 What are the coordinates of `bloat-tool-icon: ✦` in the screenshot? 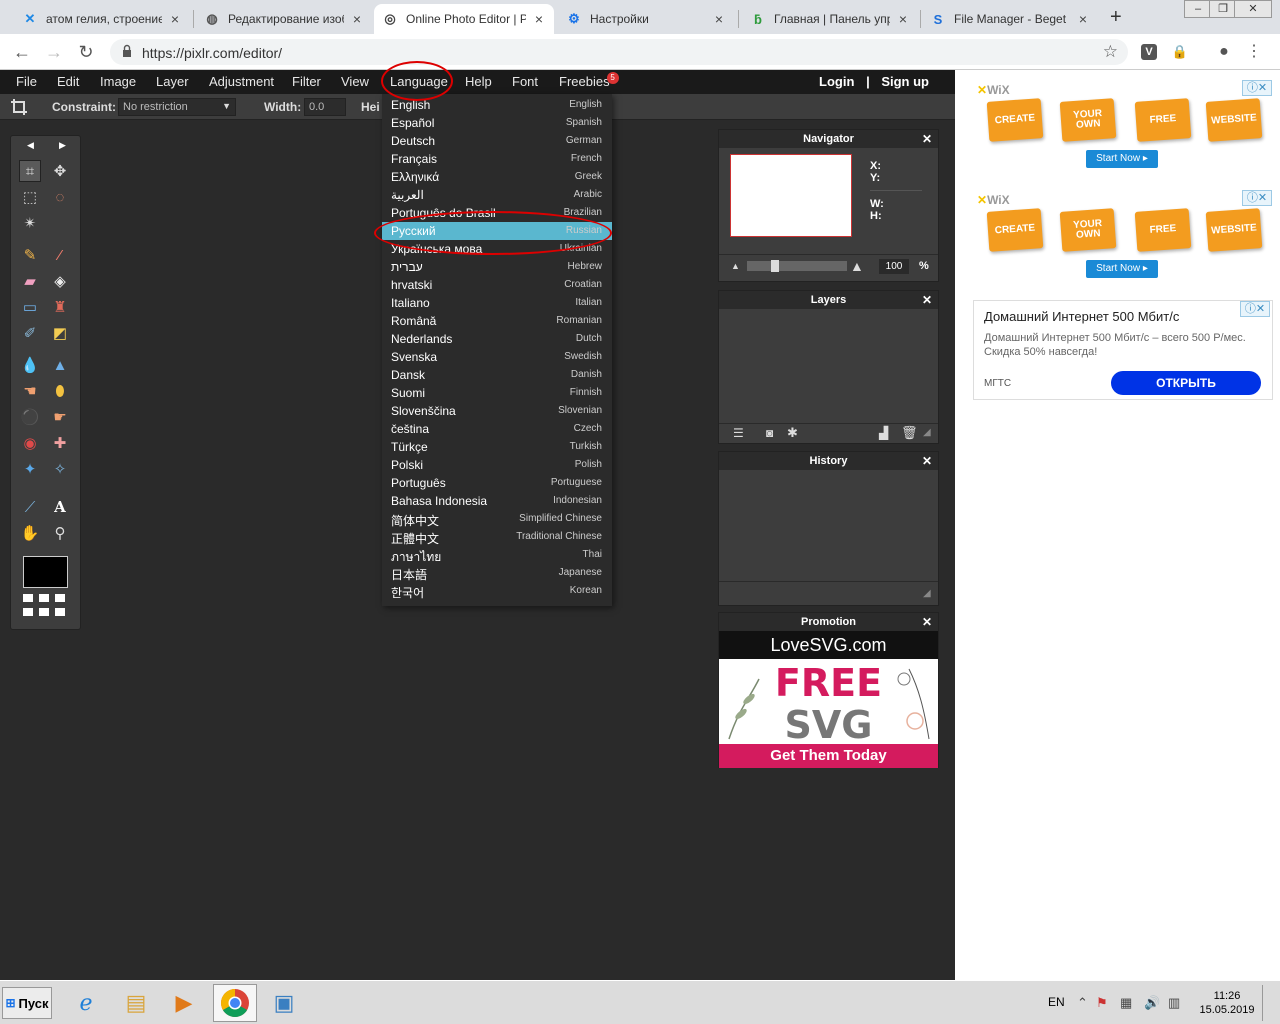 It's located at (30, 469).